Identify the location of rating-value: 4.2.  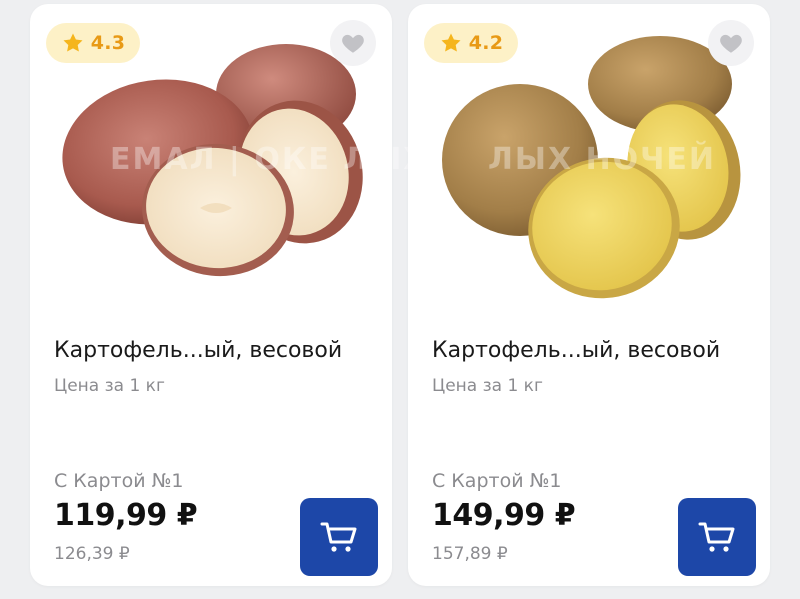
(486, 43).